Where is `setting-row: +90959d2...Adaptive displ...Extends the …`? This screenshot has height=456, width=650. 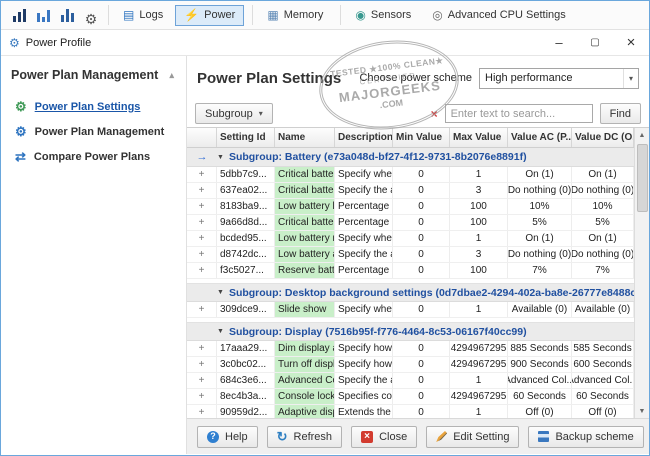
setting-row: +90959d2...Adaptive displ...Extends the … is located at coordinates (410, 411).